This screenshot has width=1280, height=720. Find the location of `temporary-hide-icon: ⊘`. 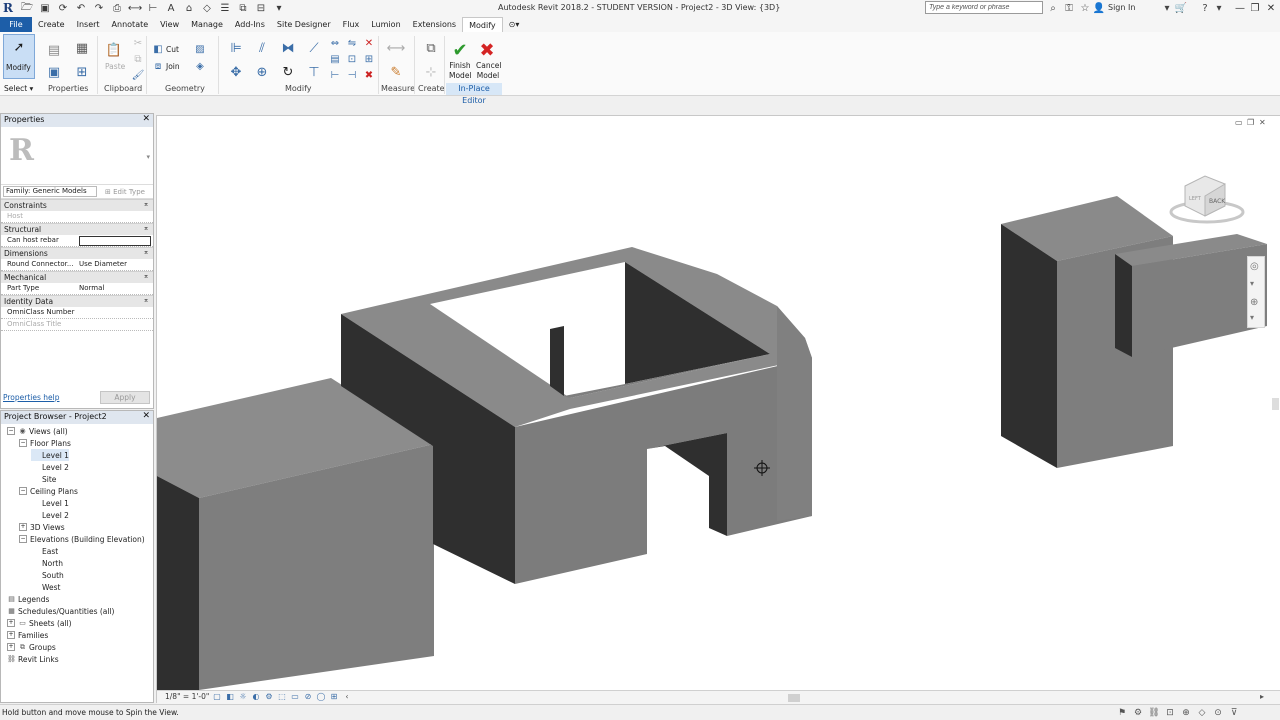

temporary-hide-icon: ⊘ is located at coordinates (308, 697).